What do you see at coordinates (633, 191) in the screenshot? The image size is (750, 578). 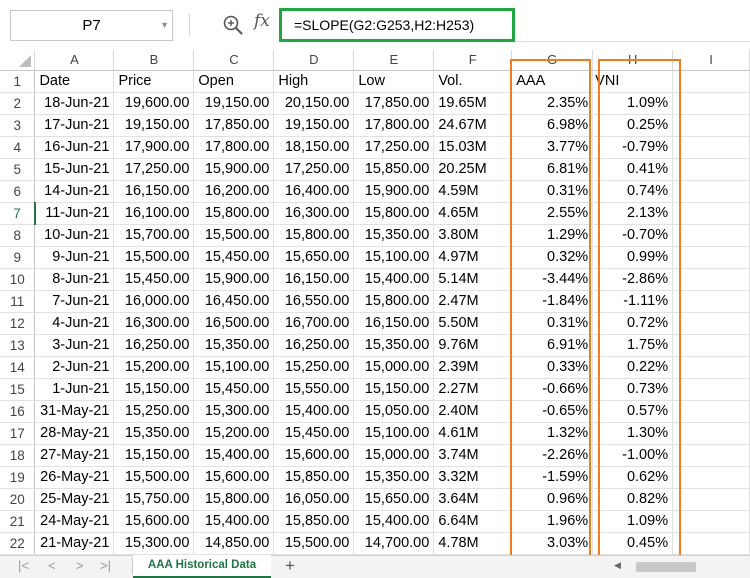 I see `cell: 0.74%` at bounding box center [633, 191].